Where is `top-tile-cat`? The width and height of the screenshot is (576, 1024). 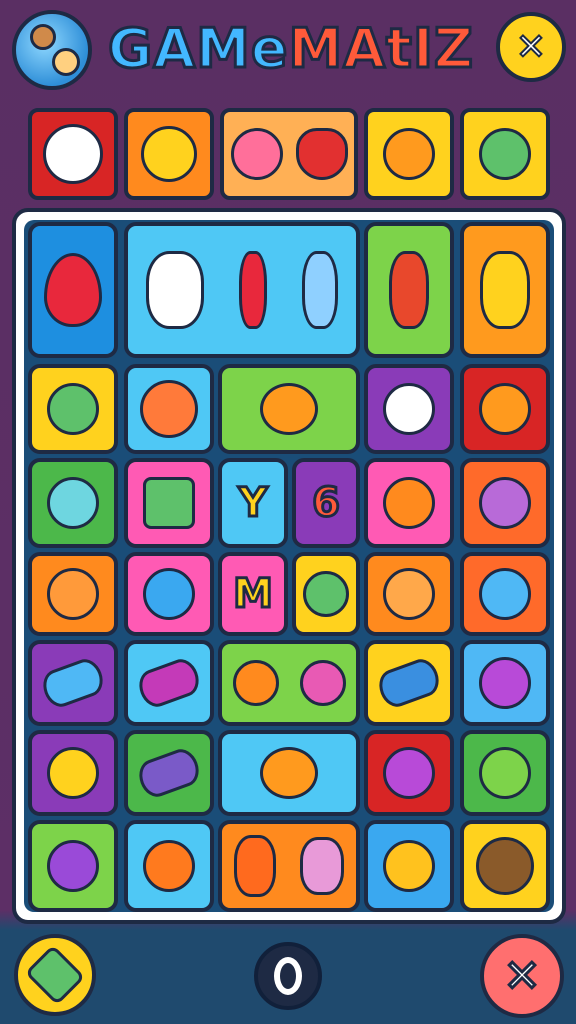
top-tile-cat is located at coordinates (73, 154).